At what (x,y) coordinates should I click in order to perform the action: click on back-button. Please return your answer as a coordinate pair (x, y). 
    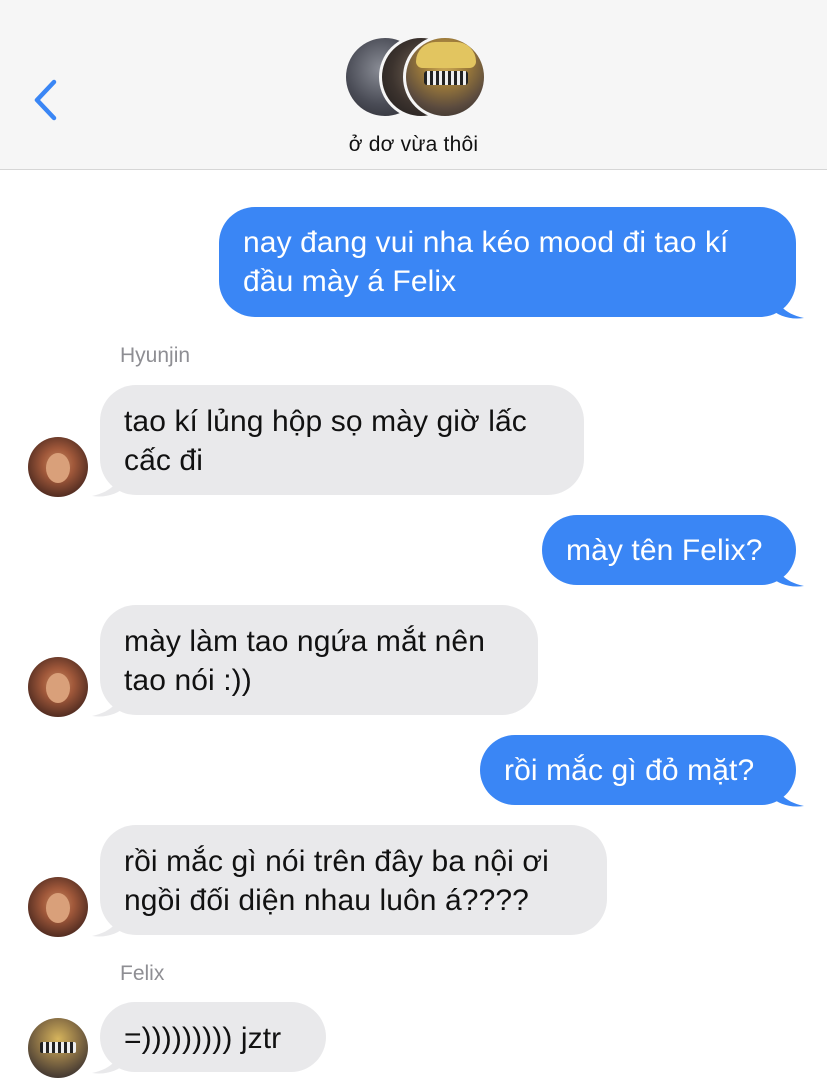
    Looking at the image, I should click on (48, 100).